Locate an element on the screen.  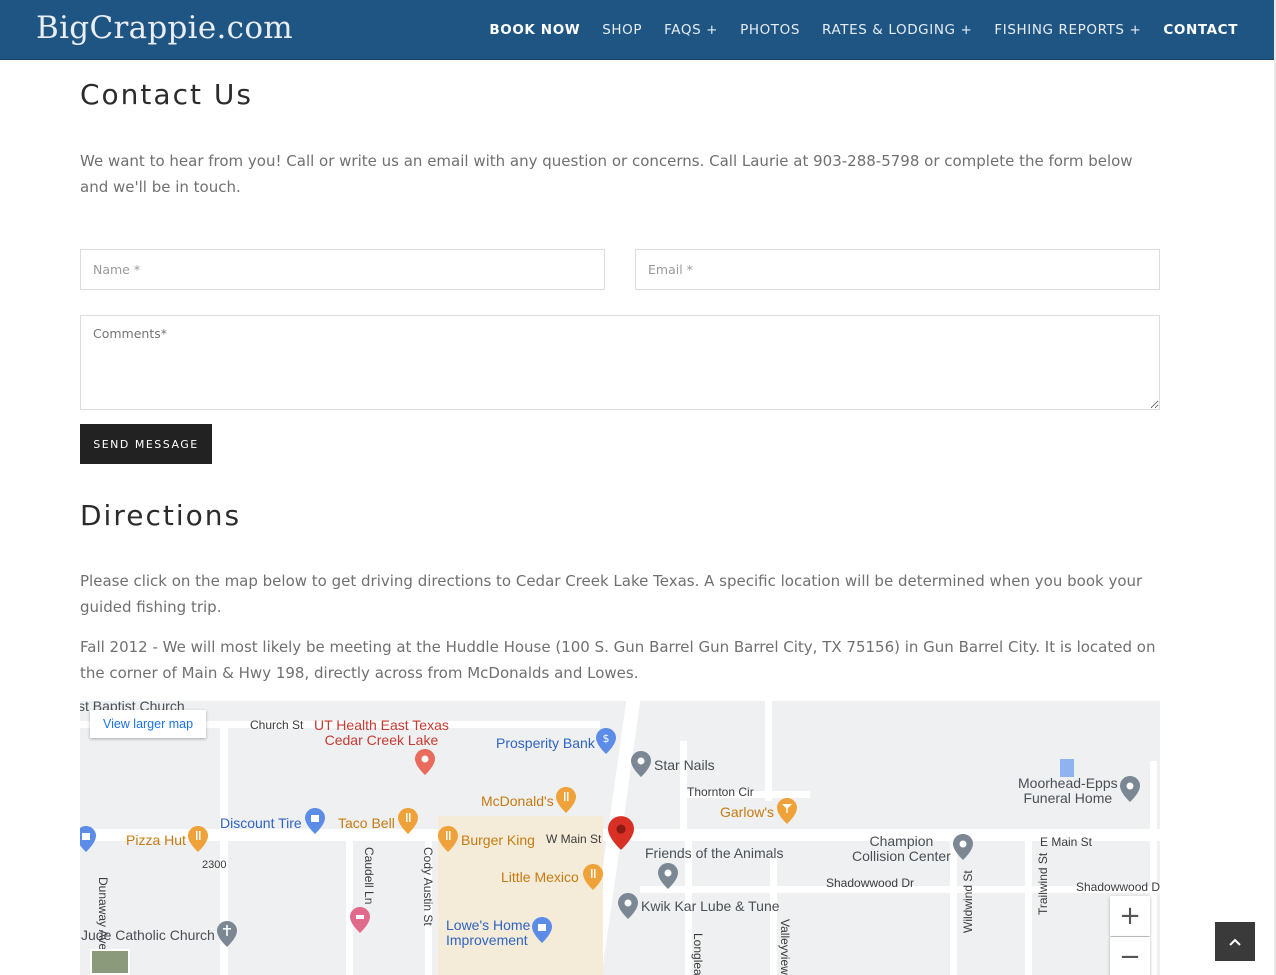
place-prosperity-bank: Prosperity Bank is located at coordinates (545, 743).